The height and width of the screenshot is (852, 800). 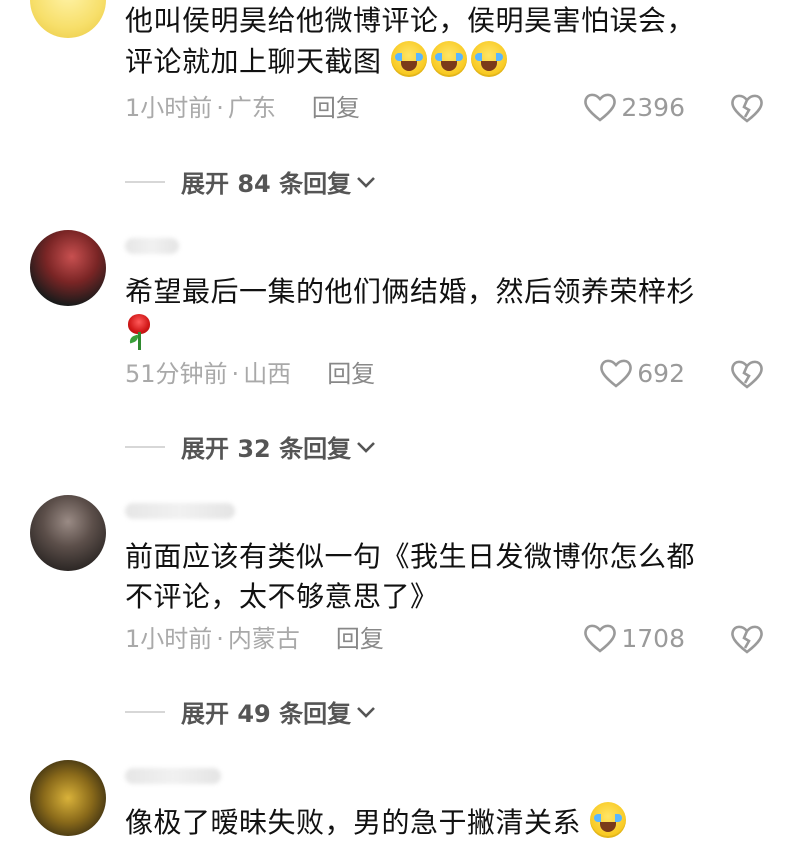 I want to click on comment-line: 像极了暧昧失败，男的急于撇清关系, so click(x=353, y=822).